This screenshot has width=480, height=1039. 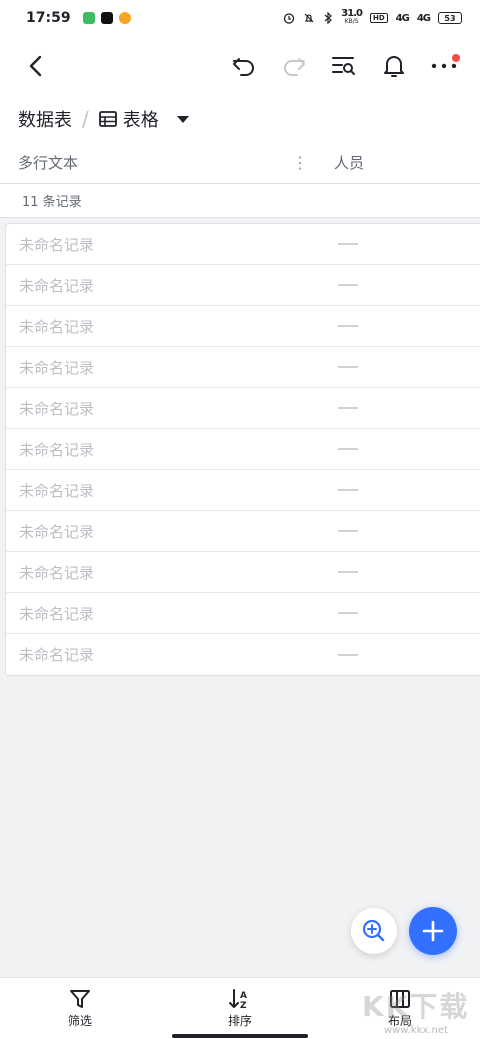 I want to click on battery-icon: 53, so click(x=450, y=18).